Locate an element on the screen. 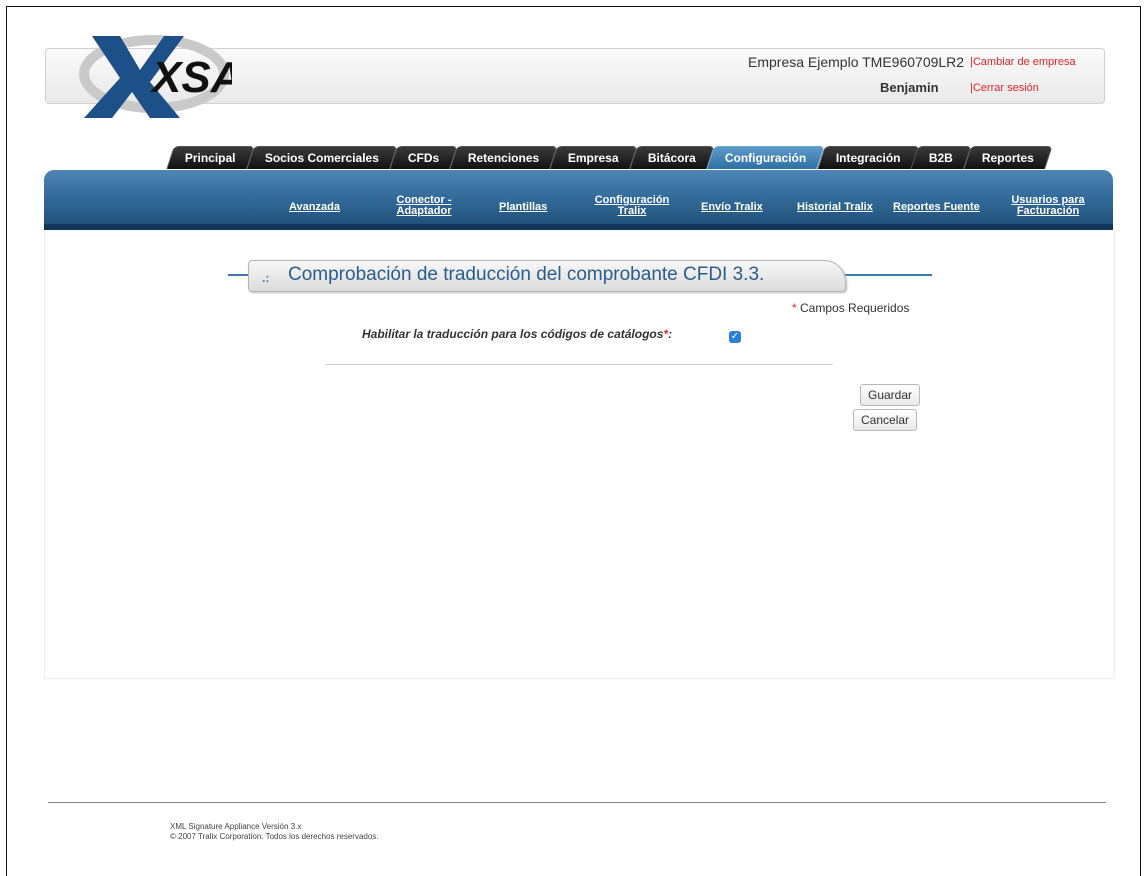 This screenshot has width=1147, height=876. change-company-link: |Cambiar de empresa is located at coordinates (1023, 62).